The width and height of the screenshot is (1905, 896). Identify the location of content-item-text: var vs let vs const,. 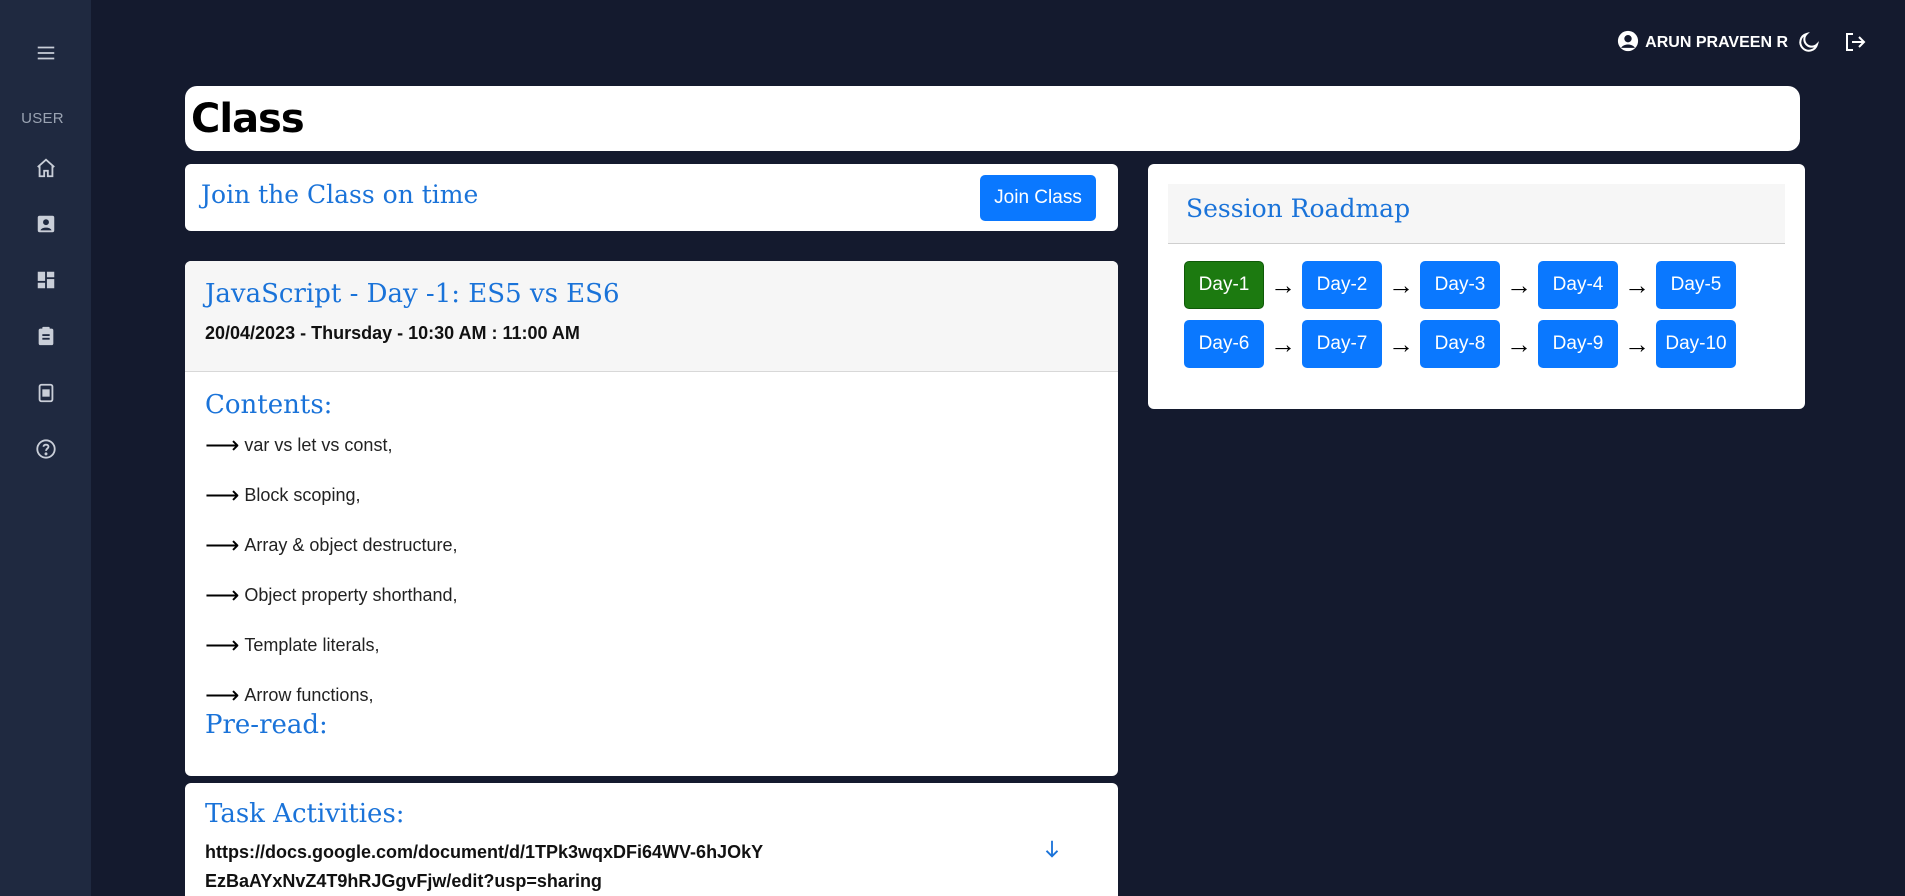
(318, 444).